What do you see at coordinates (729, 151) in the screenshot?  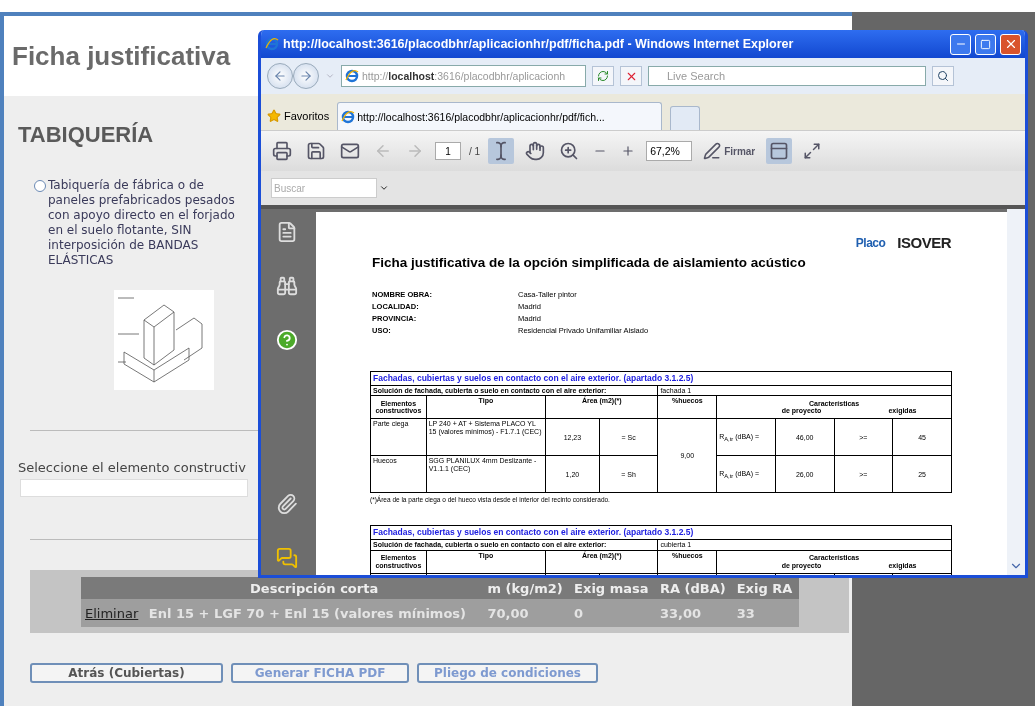 I see `sign-button: Firmar` at bounding box center [729, 151].